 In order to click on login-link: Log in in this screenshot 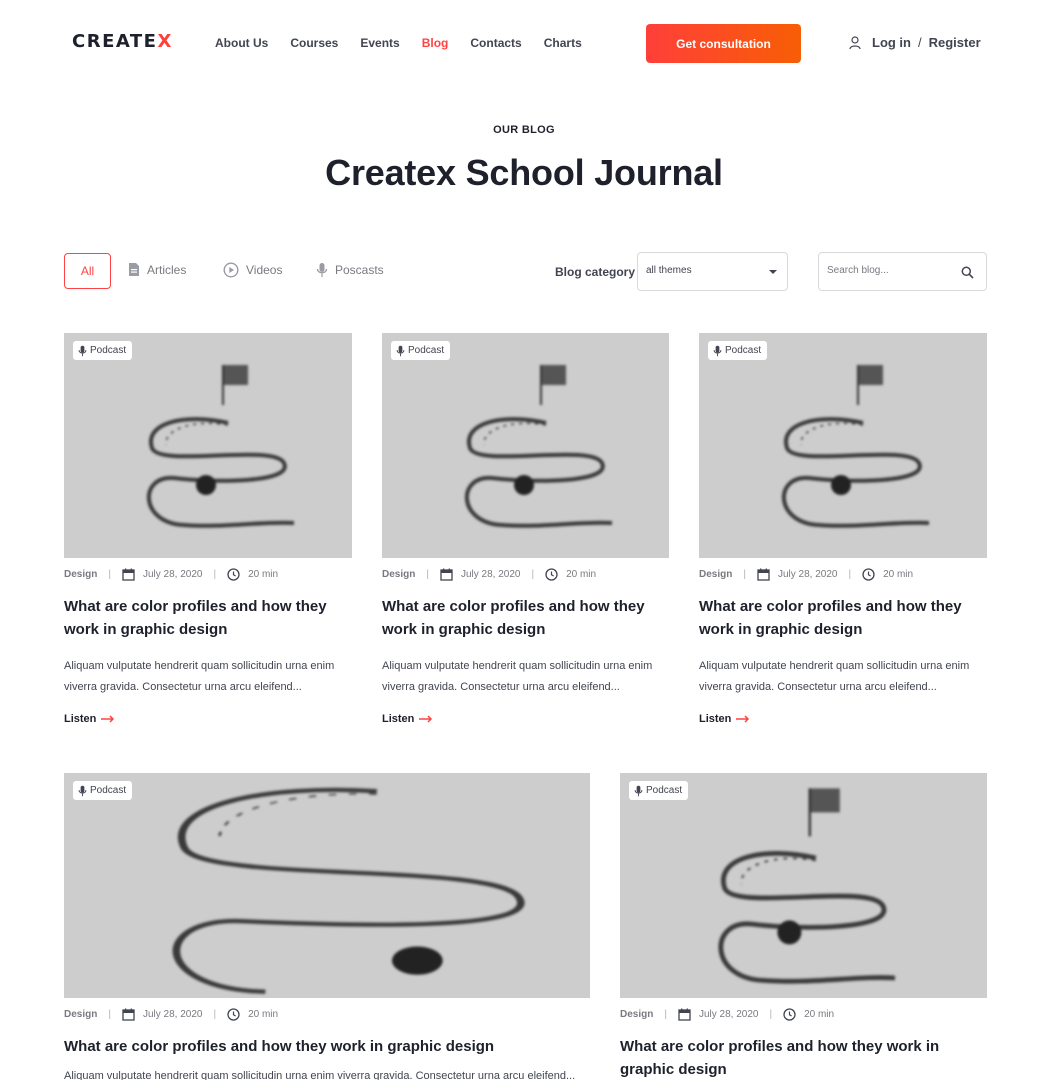, I will do `click(891, 42)`.